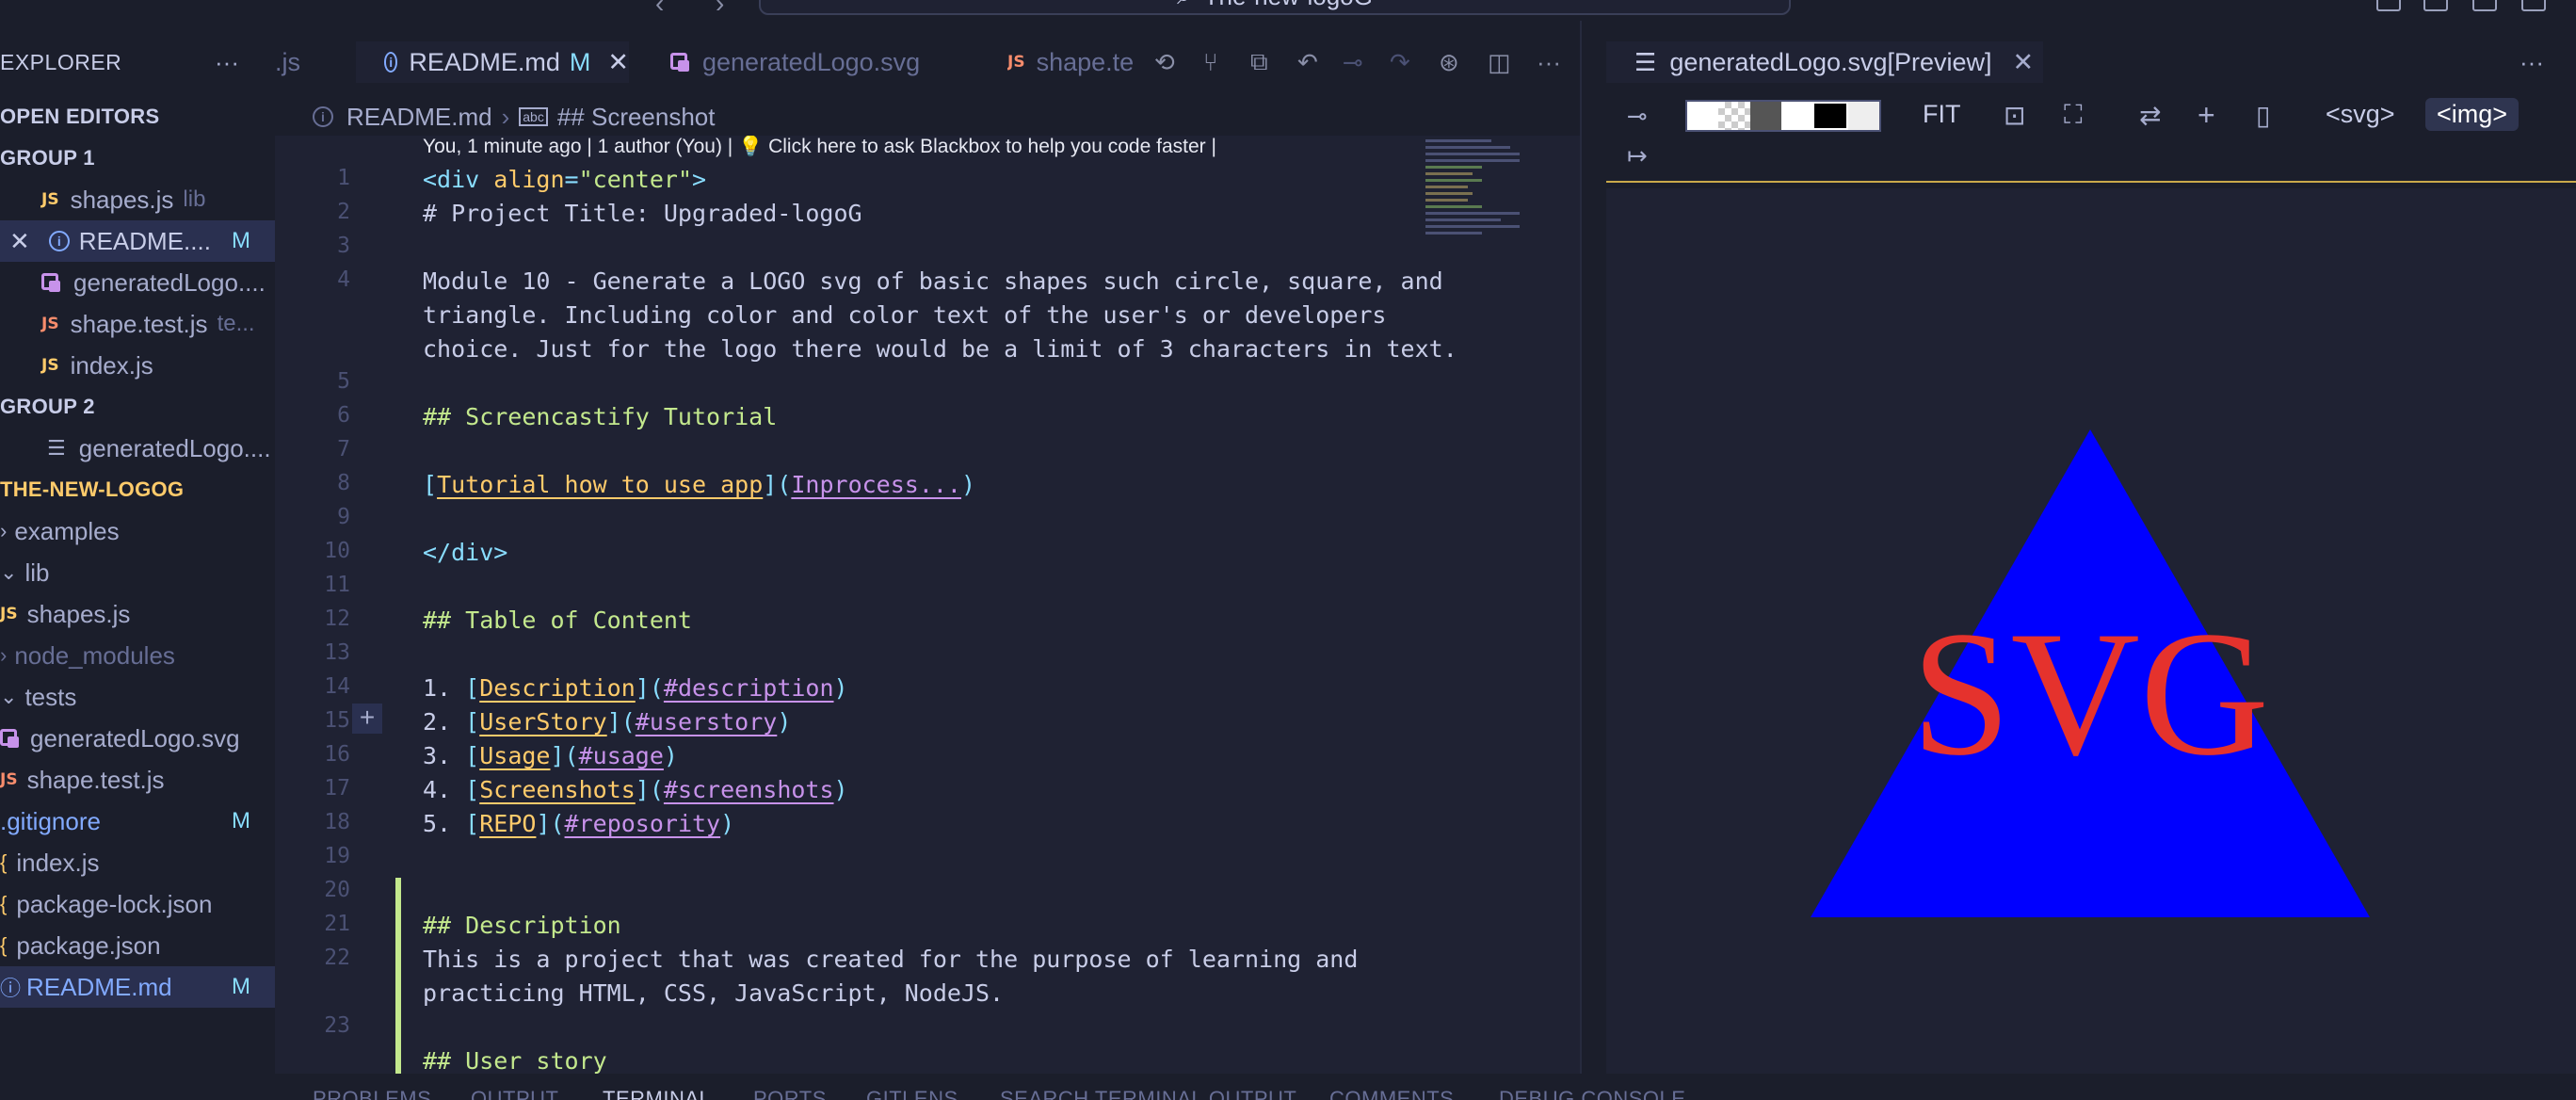  I want to click on tree-file-package-lock: { package-lock.json, so click(137, 904).